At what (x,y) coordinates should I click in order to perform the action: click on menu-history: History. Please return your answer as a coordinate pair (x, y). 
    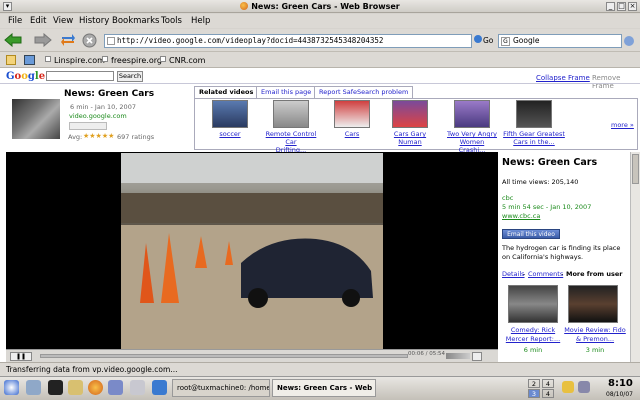
    Looking at the image, I should click on (94, 21).